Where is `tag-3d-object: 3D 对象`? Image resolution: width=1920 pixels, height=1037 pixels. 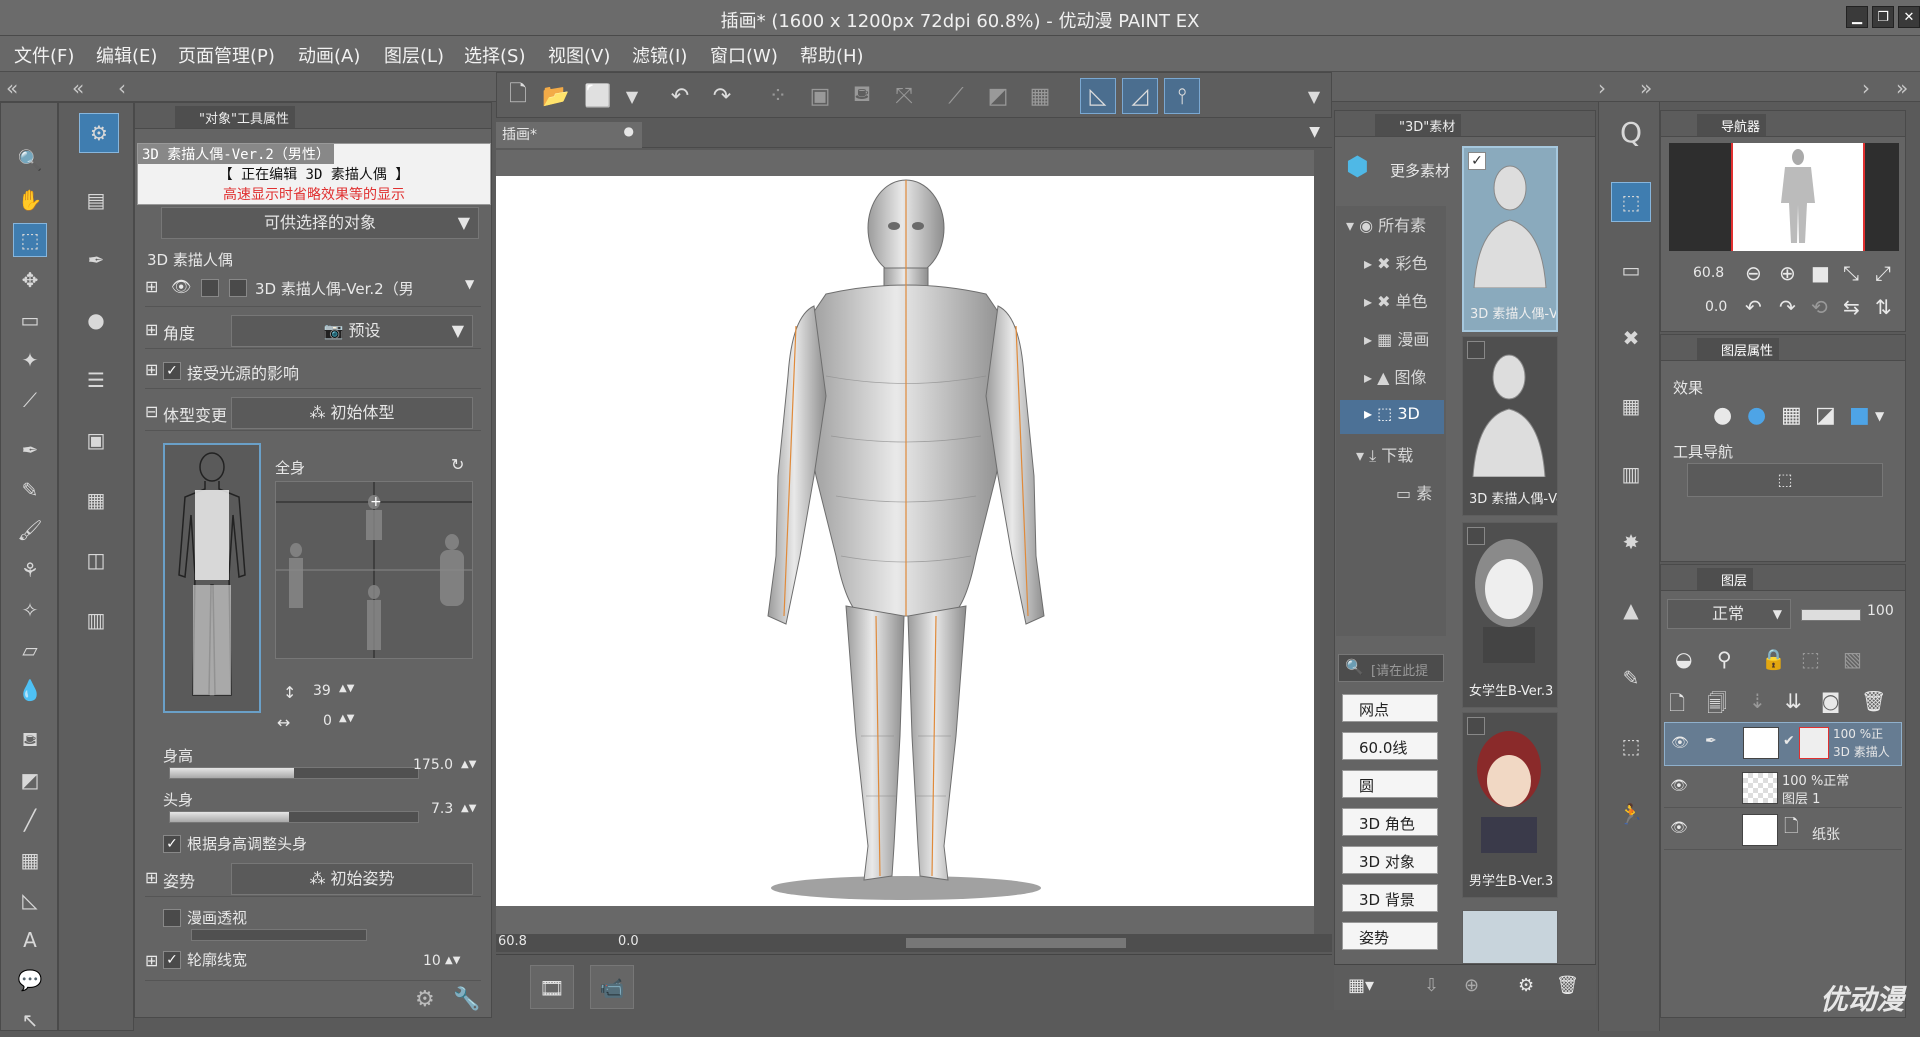
tag-3d-object: 3D 对象 is located at coordinates (1390, 860).